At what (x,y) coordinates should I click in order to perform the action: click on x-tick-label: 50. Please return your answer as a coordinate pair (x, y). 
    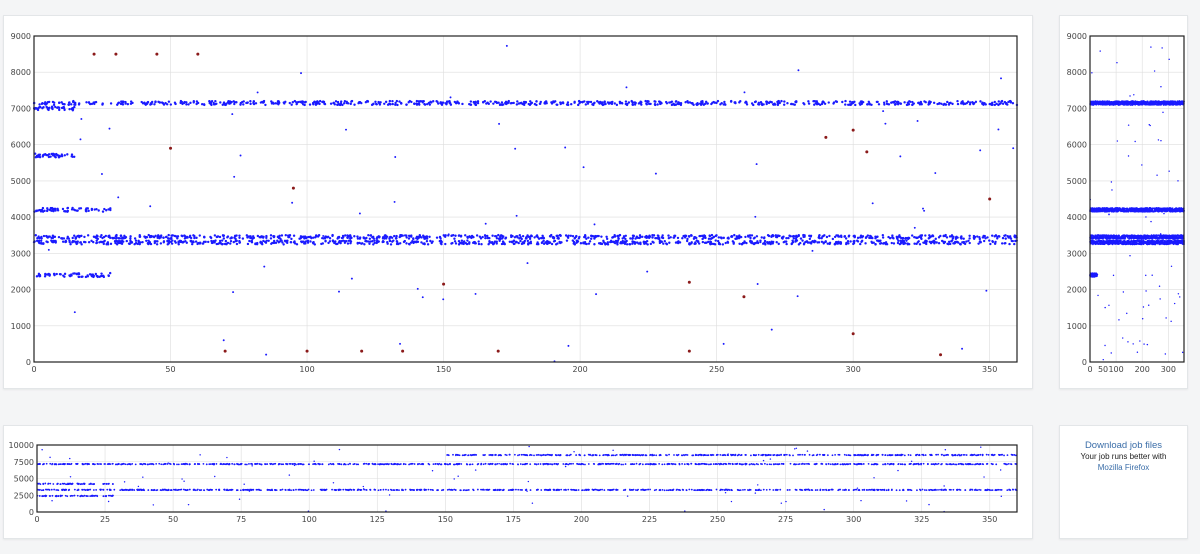
    Looking at the image, I should click on (1103, 369).